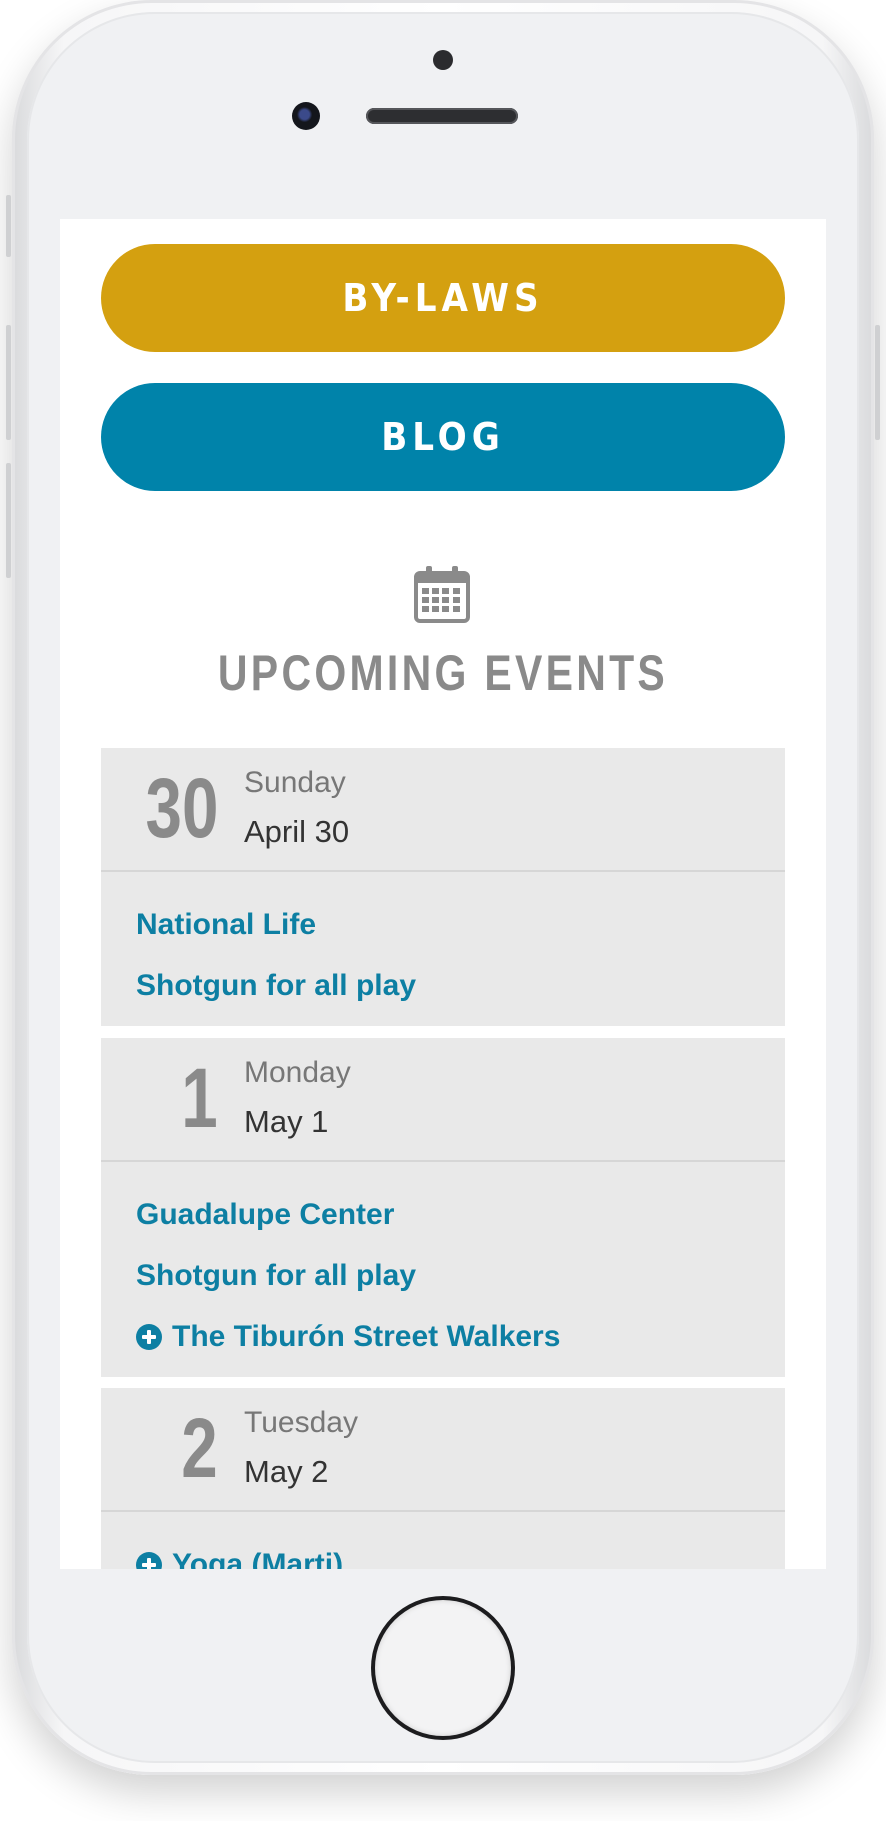  Describe the element at coordinates (181, 808) in the screenshot. I see `event-day-number: 30` at that location.